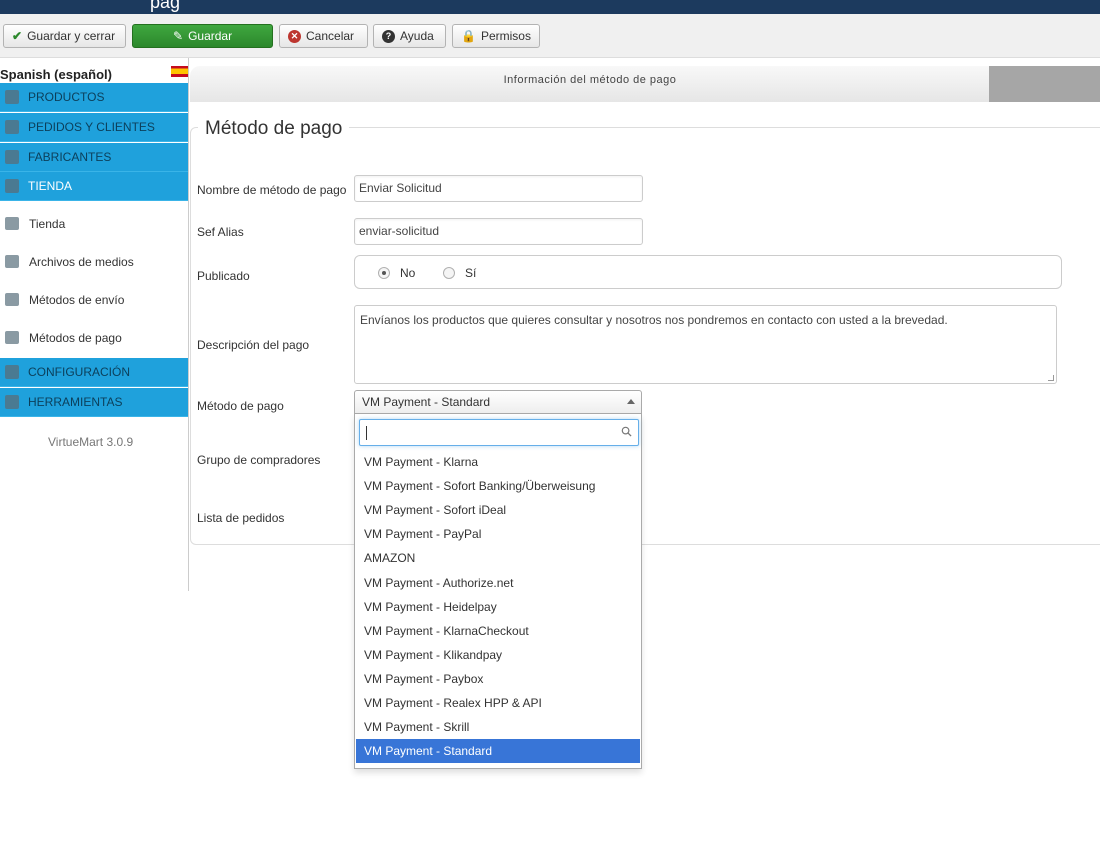 The width and height of the screenshot is (1100, 847). What do you see at coordinates (12, 127) in the screenshot?
I see `orders-icon` at bounding box center [12, 127].